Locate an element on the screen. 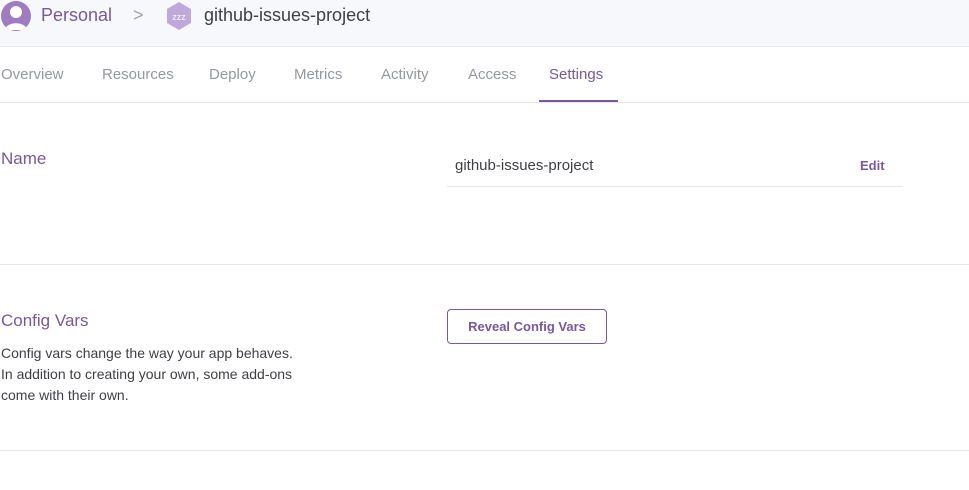 The width and height of the screenshot is (969, 490). app-name-value: github-issues-project is located at coordinates (524, 165).